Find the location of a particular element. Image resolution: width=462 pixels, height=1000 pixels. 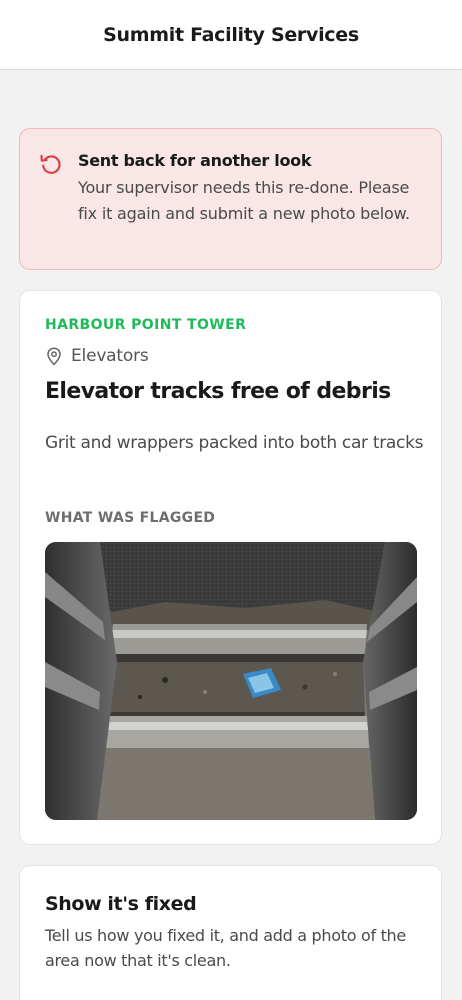

app-header: Summit Facility Services is located at coordinates (231, 35).